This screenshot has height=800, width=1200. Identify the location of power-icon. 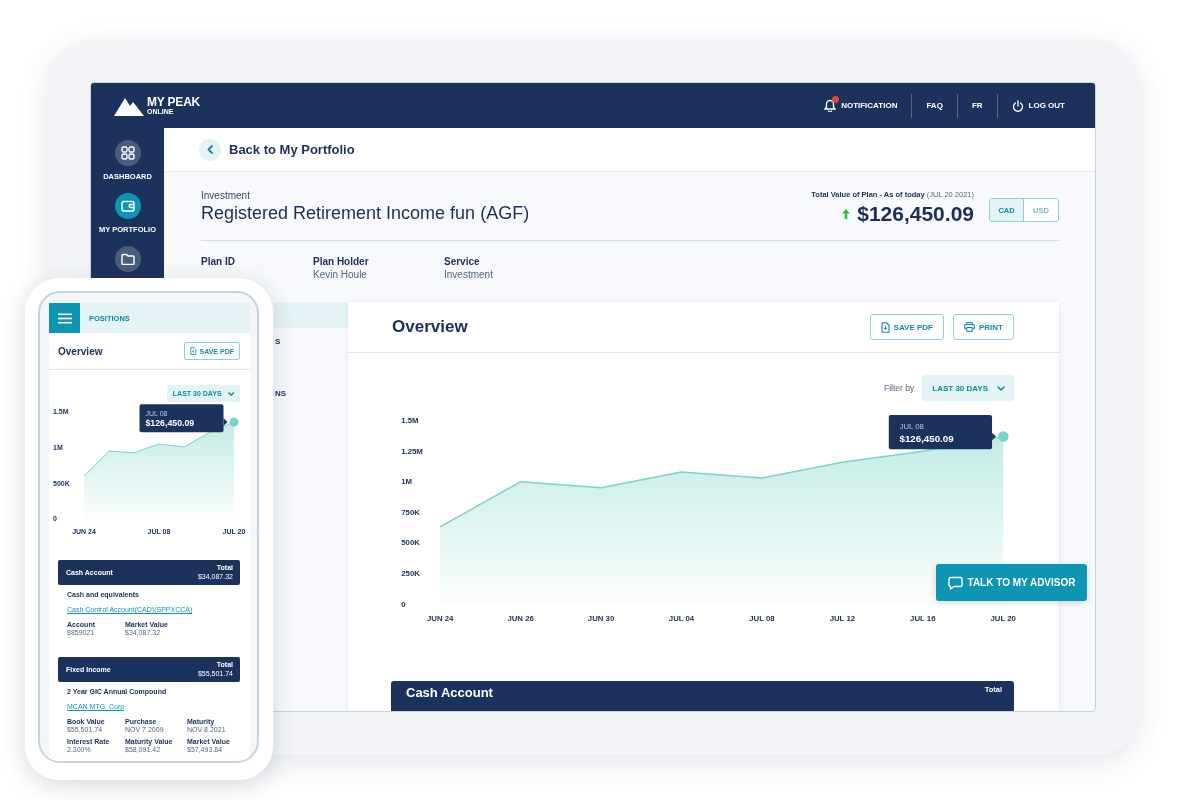
(1017, 105).